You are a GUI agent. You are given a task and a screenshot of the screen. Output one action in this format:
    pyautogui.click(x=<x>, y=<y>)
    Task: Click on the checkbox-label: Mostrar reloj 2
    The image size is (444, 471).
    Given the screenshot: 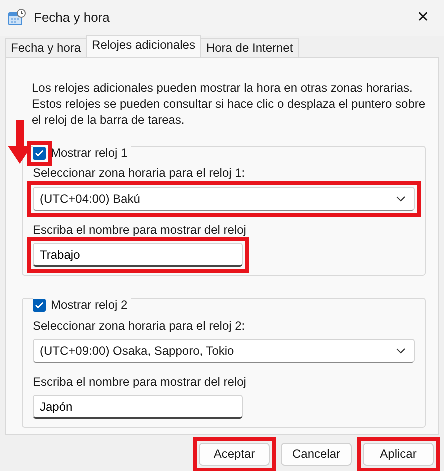 What is the action you would take?
    pyautogui.click(x=89, y=305)
    